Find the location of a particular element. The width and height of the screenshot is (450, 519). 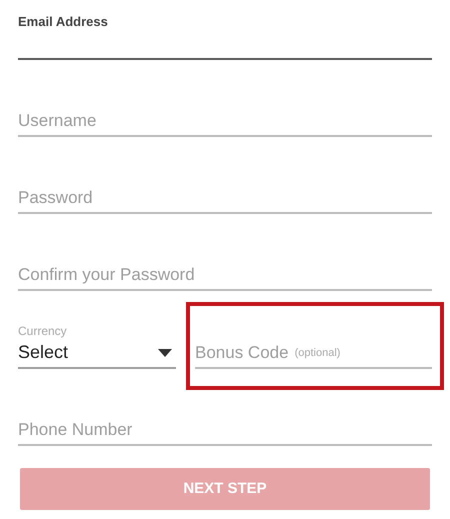

input-field: Password is located at coordinates (225, 199).